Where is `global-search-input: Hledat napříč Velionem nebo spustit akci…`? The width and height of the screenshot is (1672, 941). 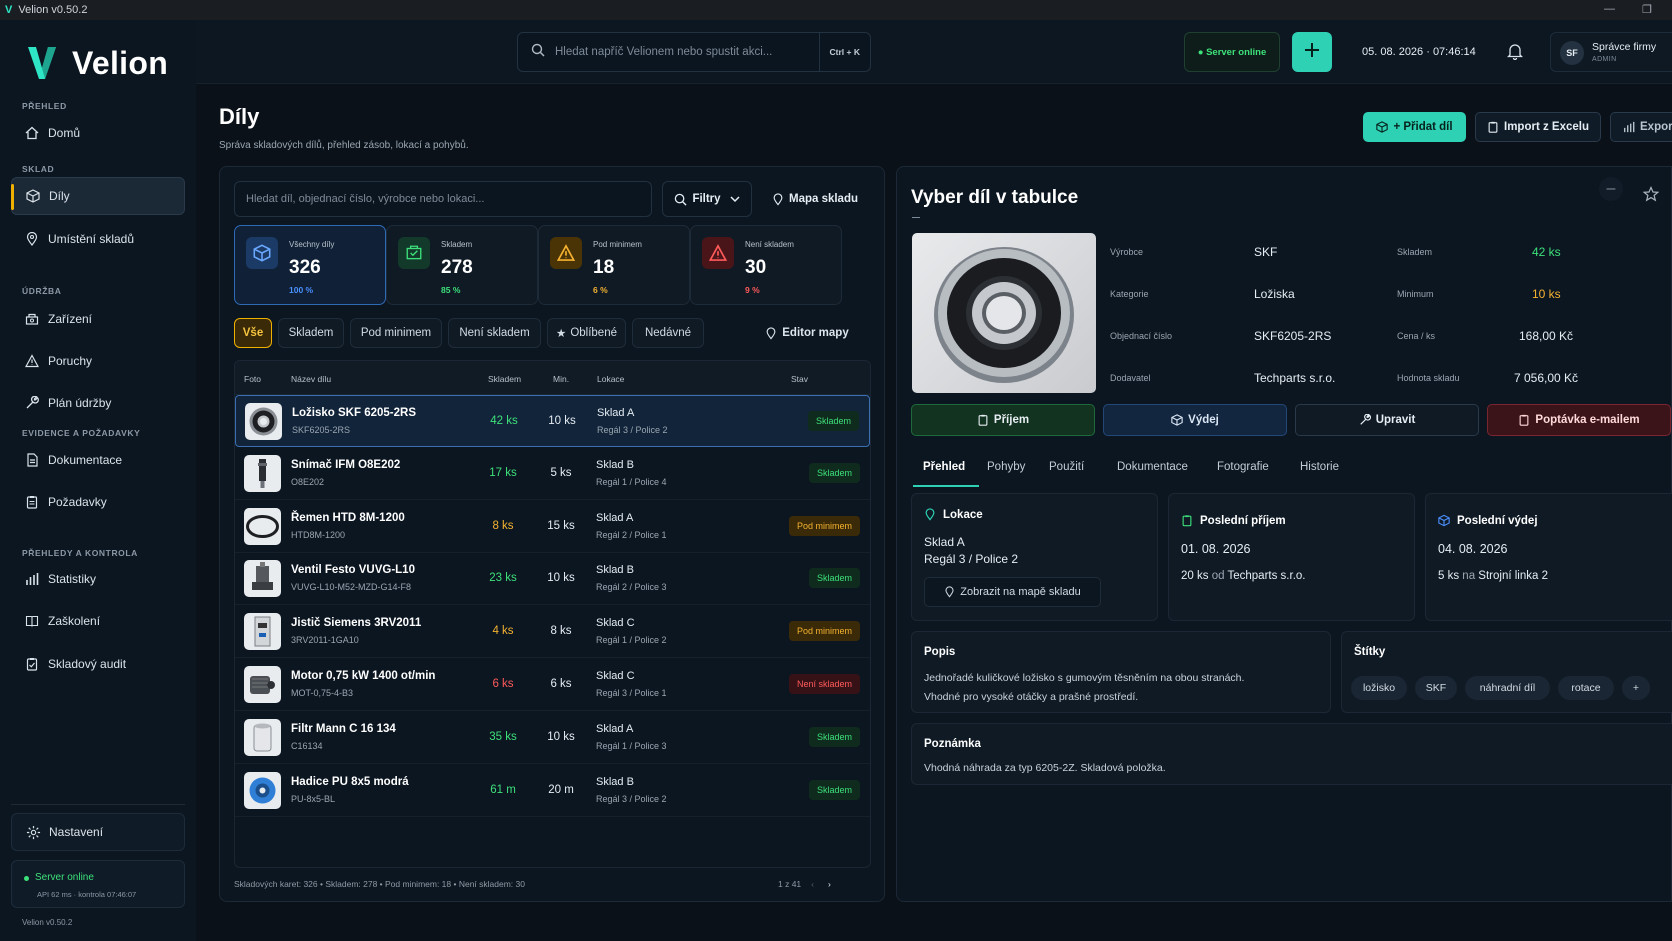 global-search-input: Hledat napříč Velionem nebo spustit akci… is located at coordinates (687, 52).